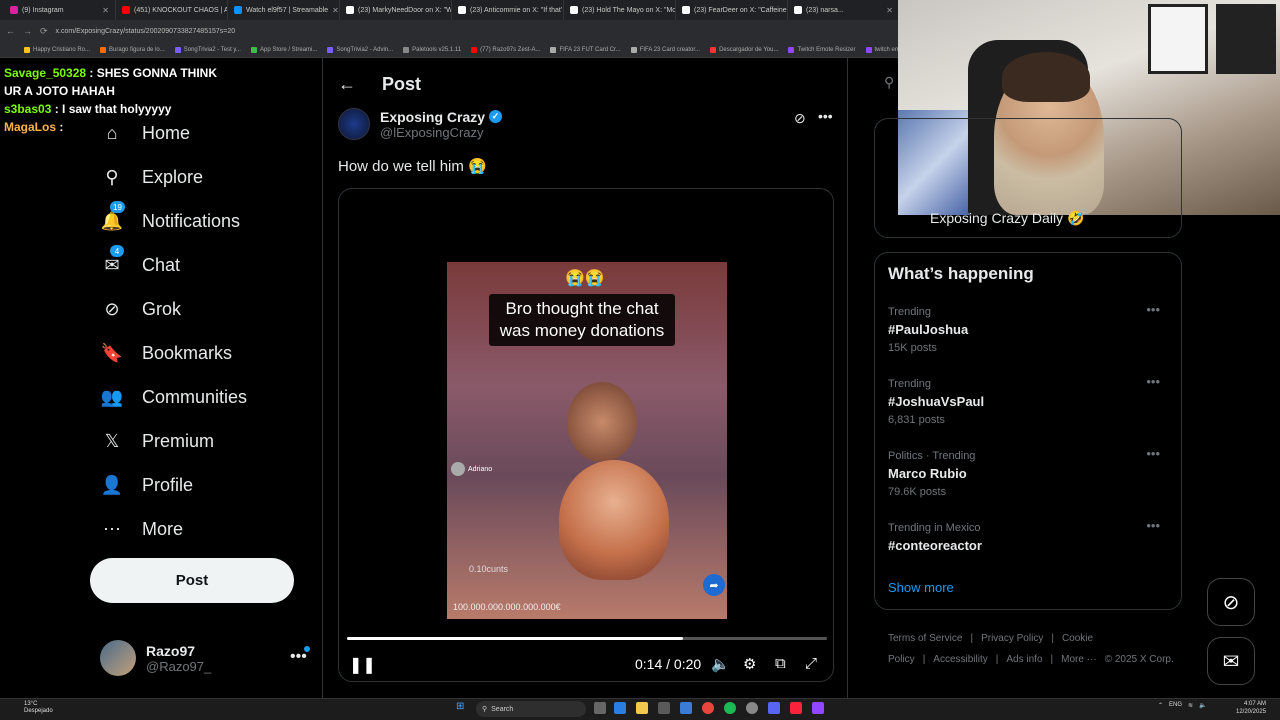  What do you see at coordinates (1231, 602) in the screenshot?
I see `grok-fab-icon: ⊘` at bounding box center [1231, 602].